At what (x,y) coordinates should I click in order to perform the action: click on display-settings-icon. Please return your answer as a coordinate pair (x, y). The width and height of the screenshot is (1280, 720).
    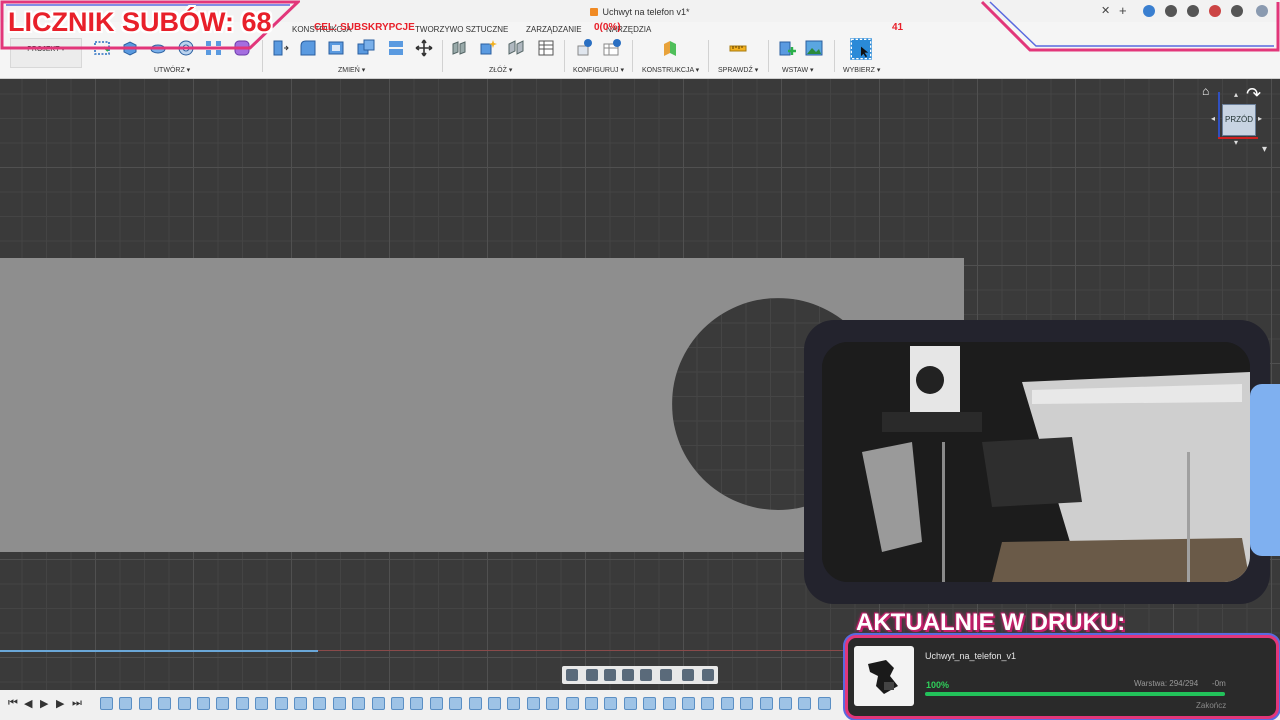
    Looking at the image, I should click on (666, 675).